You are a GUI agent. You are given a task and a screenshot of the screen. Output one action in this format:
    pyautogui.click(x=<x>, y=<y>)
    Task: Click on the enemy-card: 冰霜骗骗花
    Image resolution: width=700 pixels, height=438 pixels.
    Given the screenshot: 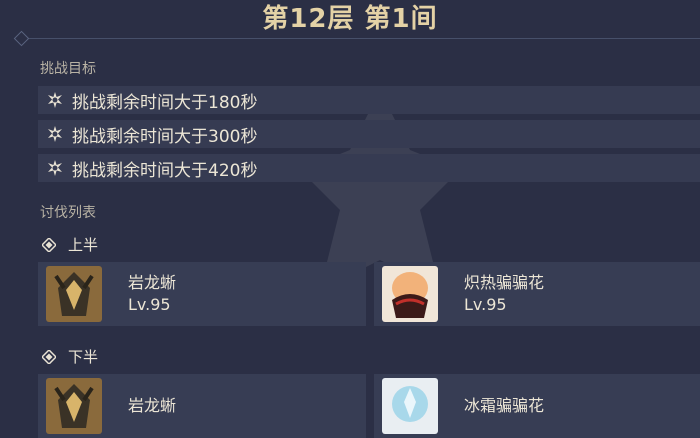 What is the action you would take?
    pyautogui.click(x=537, y=406)
    